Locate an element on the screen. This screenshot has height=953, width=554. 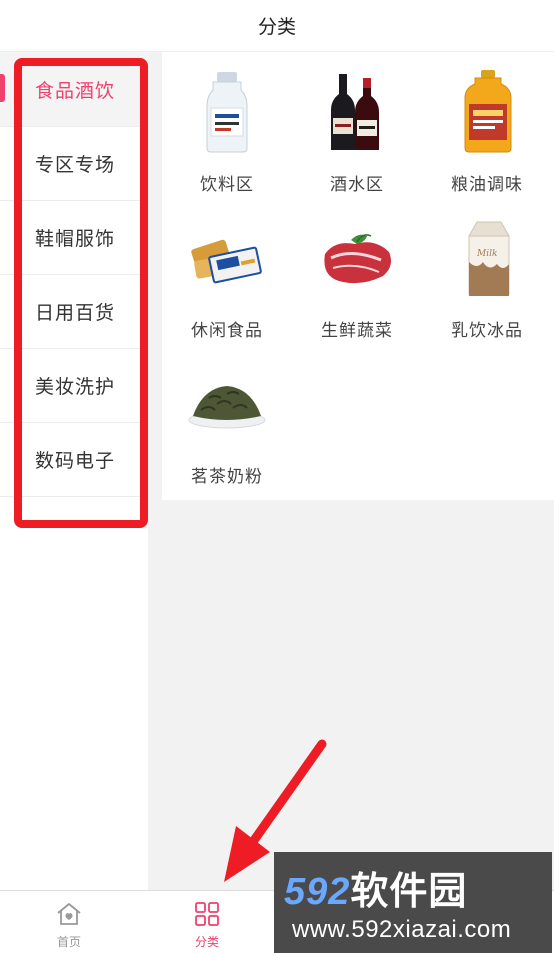
tab-label: 首页 is located at coordinates (68, 942).